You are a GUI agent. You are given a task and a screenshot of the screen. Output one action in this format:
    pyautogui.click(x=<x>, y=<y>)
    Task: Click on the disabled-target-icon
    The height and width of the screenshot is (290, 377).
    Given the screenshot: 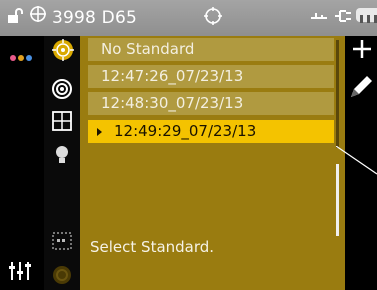 What is the action you would take?
    pyautogui.click(x=62, y=277)
    